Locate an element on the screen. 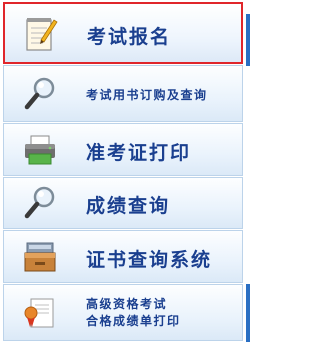 The width and height of the screenshot is (320, 343). menu-item-exam-registration: 考试报名 is located at coordinates (123, 33).